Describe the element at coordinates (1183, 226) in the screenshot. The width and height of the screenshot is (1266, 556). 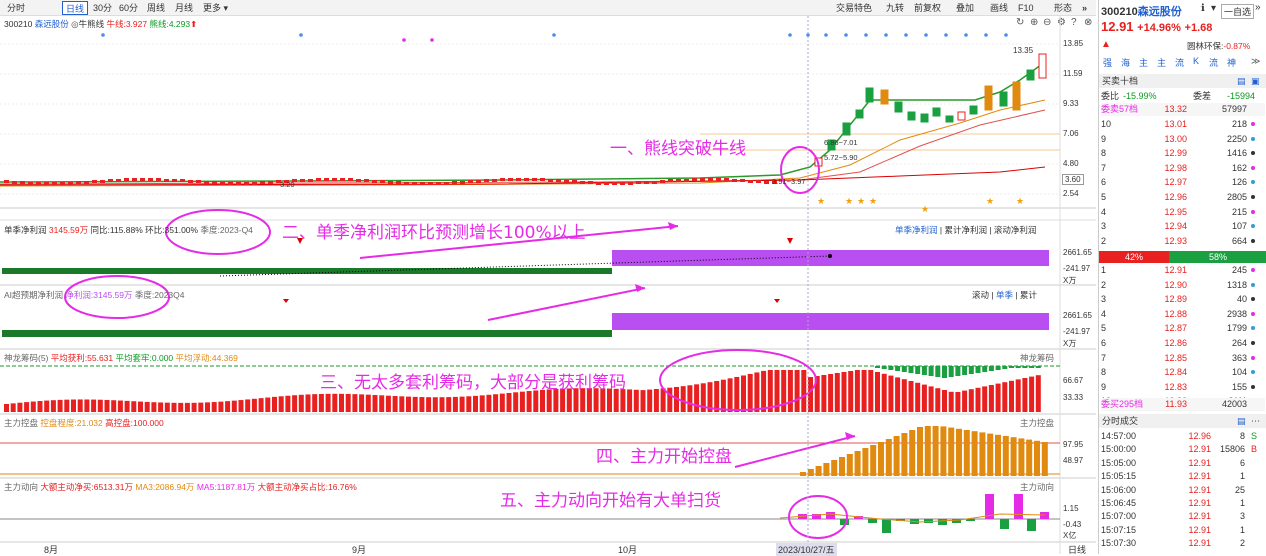
I see `ask-row: 3 12.94 107` at that location.